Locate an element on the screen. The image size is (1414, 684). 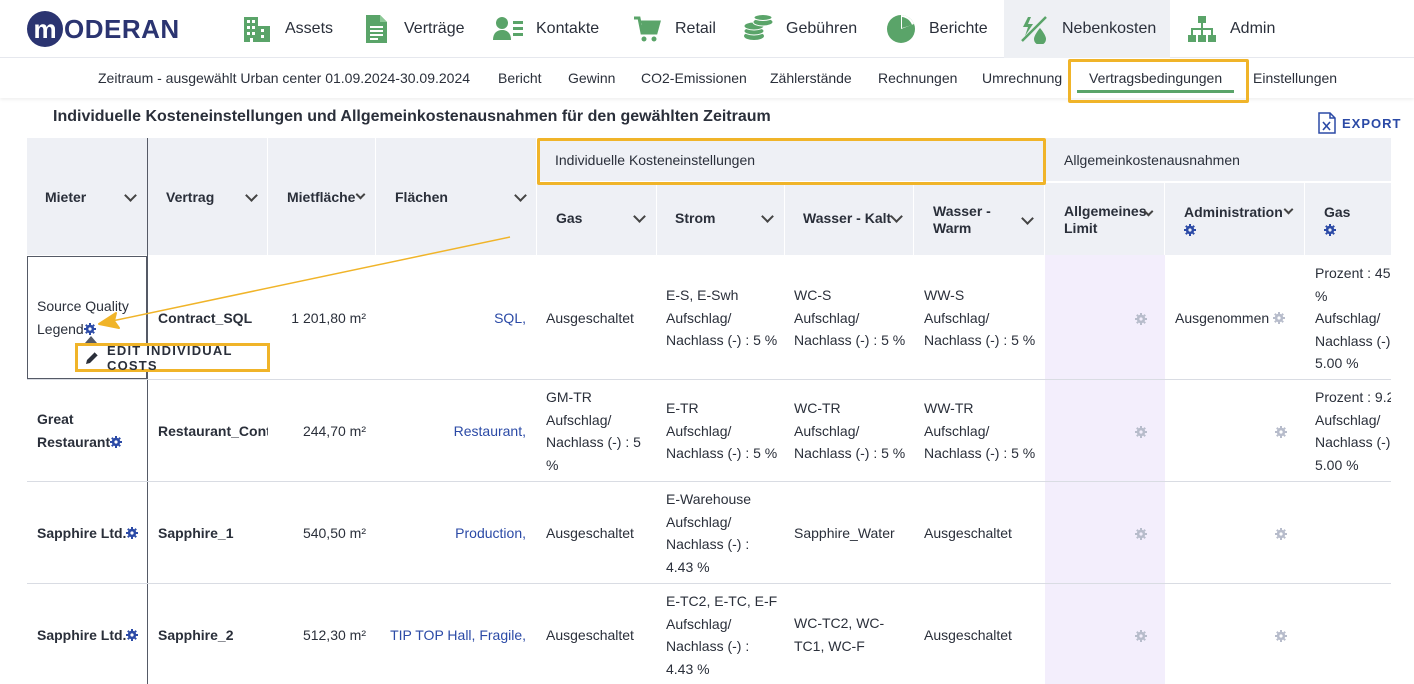
subnav-item-einstellungen: Einstellungen is located at coordinates (1295, 78).